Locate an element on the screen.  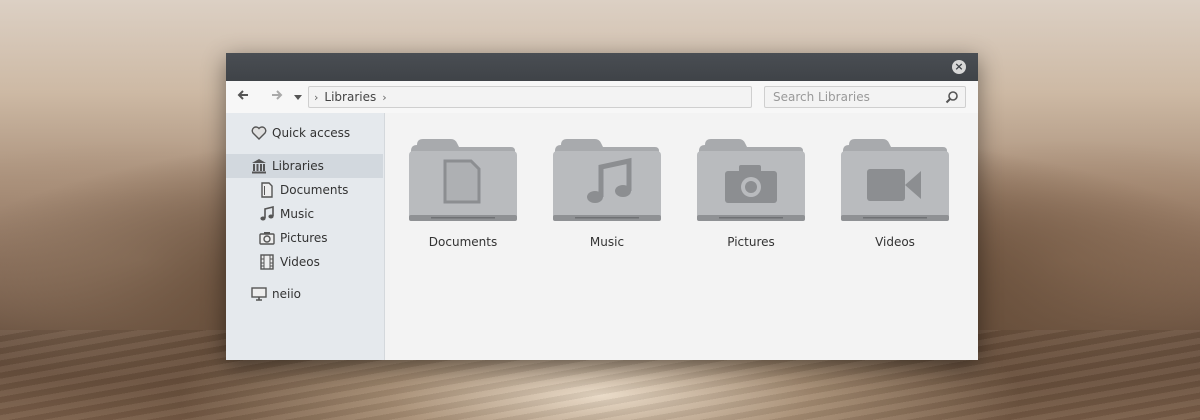
breadcrumb-libraries: Libraries is located at coordinates (350, 97).